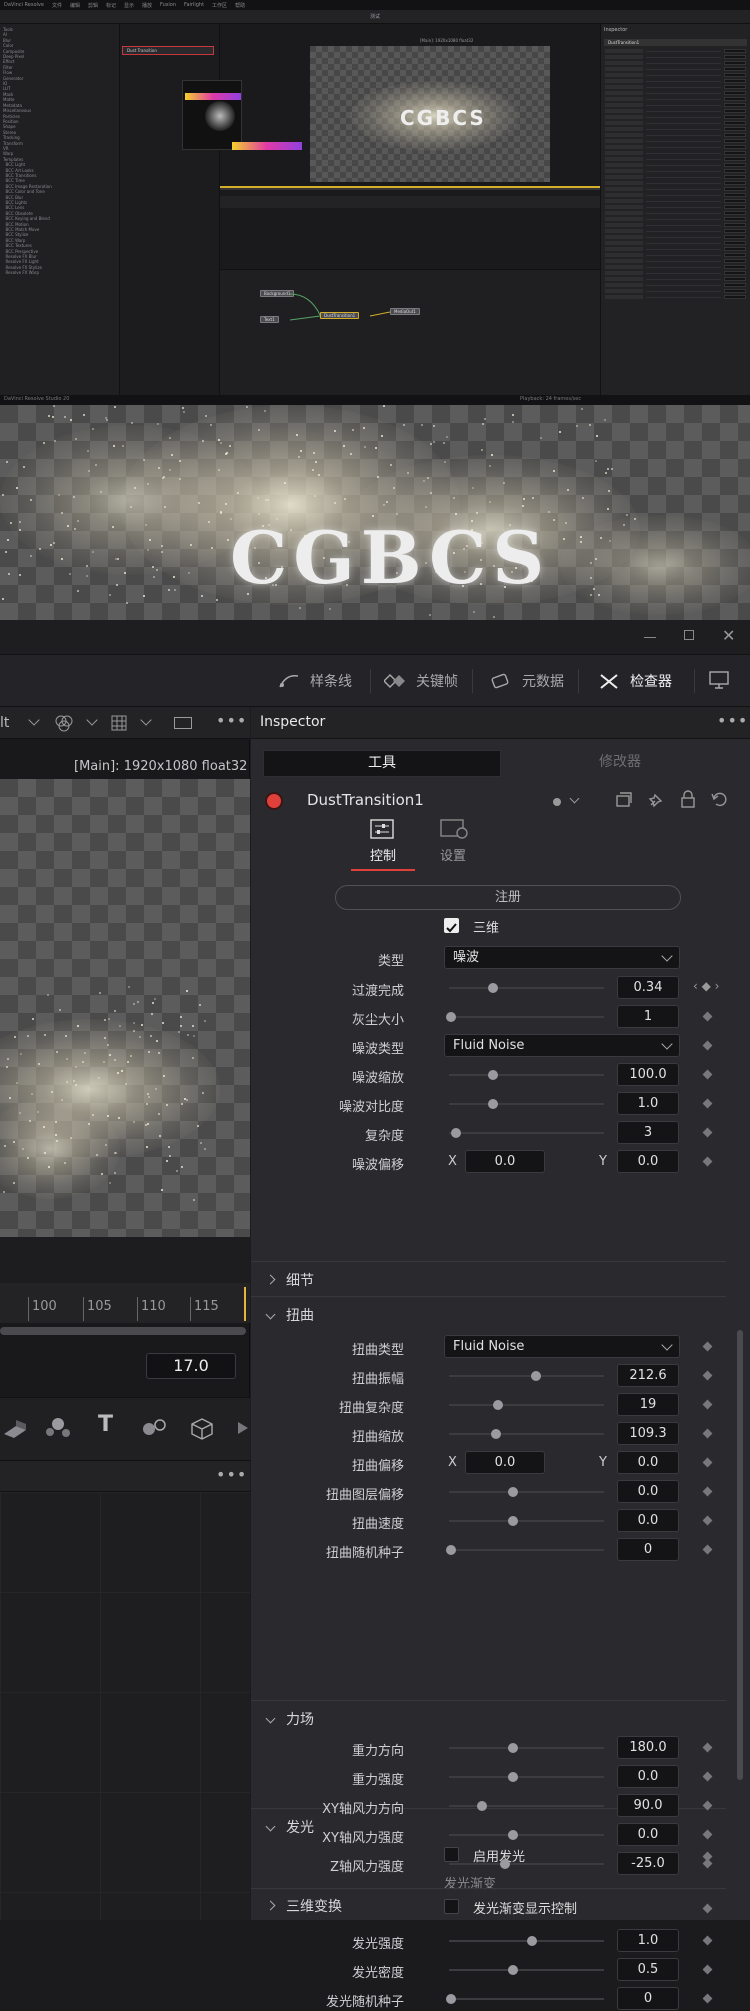  What do you see at coordinates (648, 1074) in the screenshot?
I see `param-value-field: 100.0` at bounding box center [648, 1074].